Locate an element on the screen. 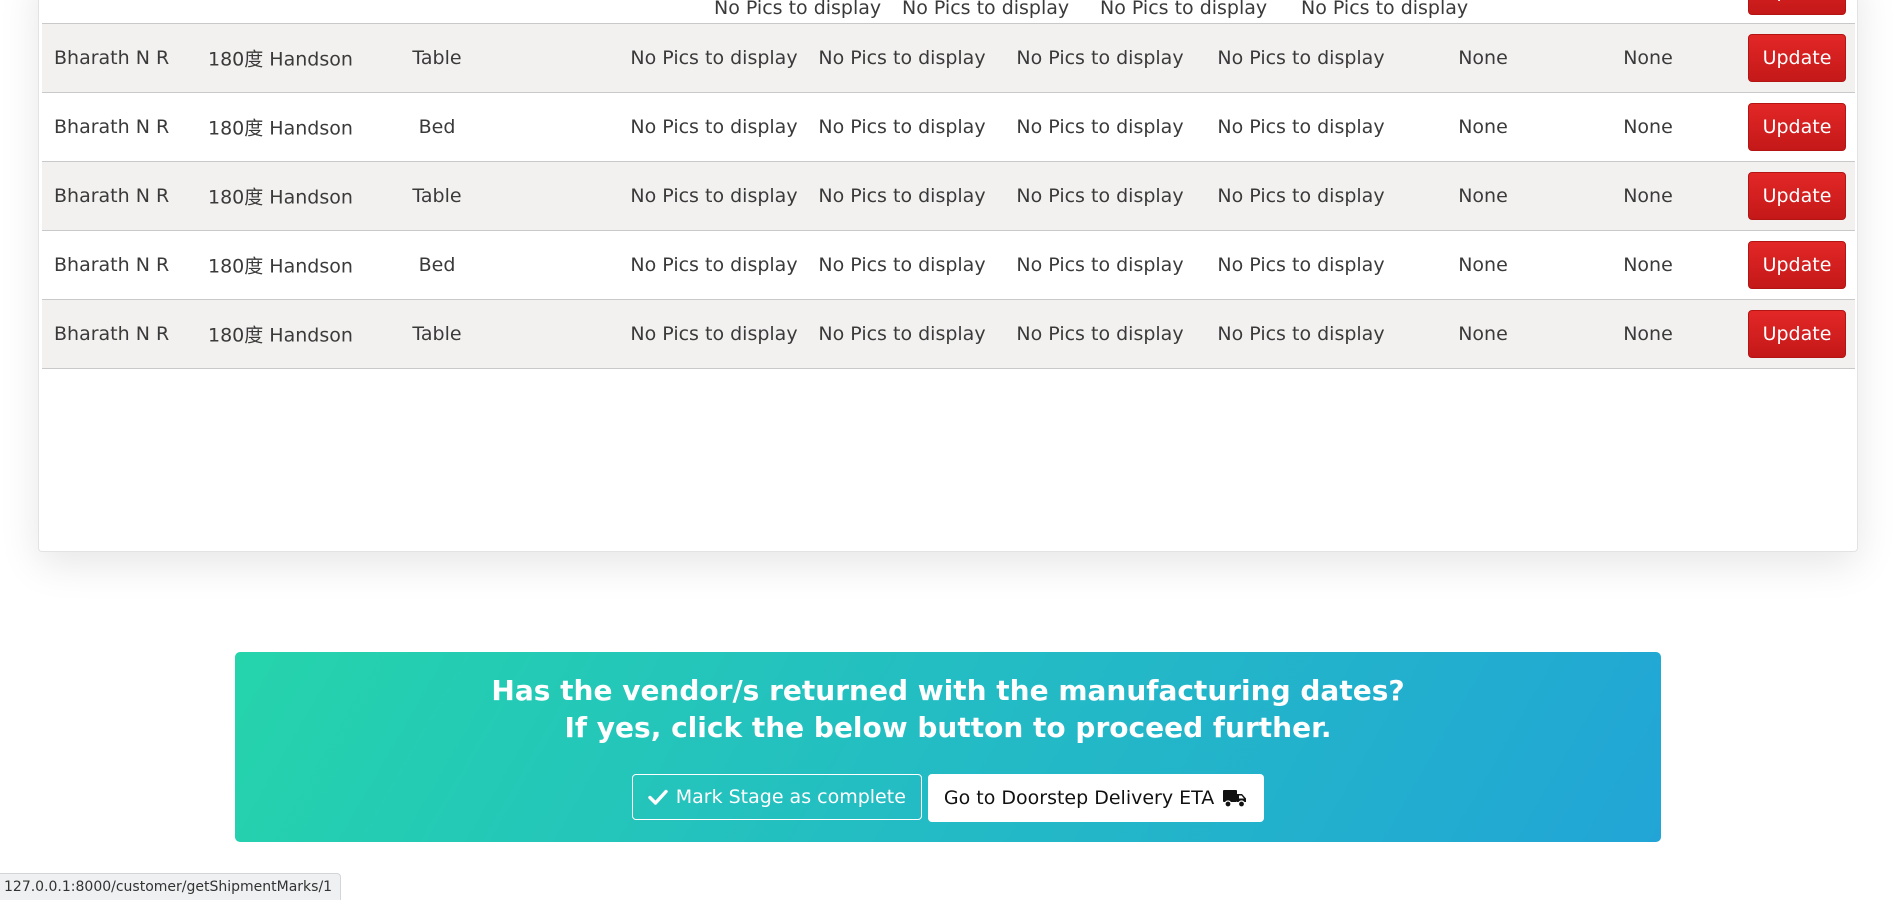 The width and height of the screenshot is (1899, 900). mark-stage-complete-button: Mark Stage as complete is located at coordinates (776, 797).